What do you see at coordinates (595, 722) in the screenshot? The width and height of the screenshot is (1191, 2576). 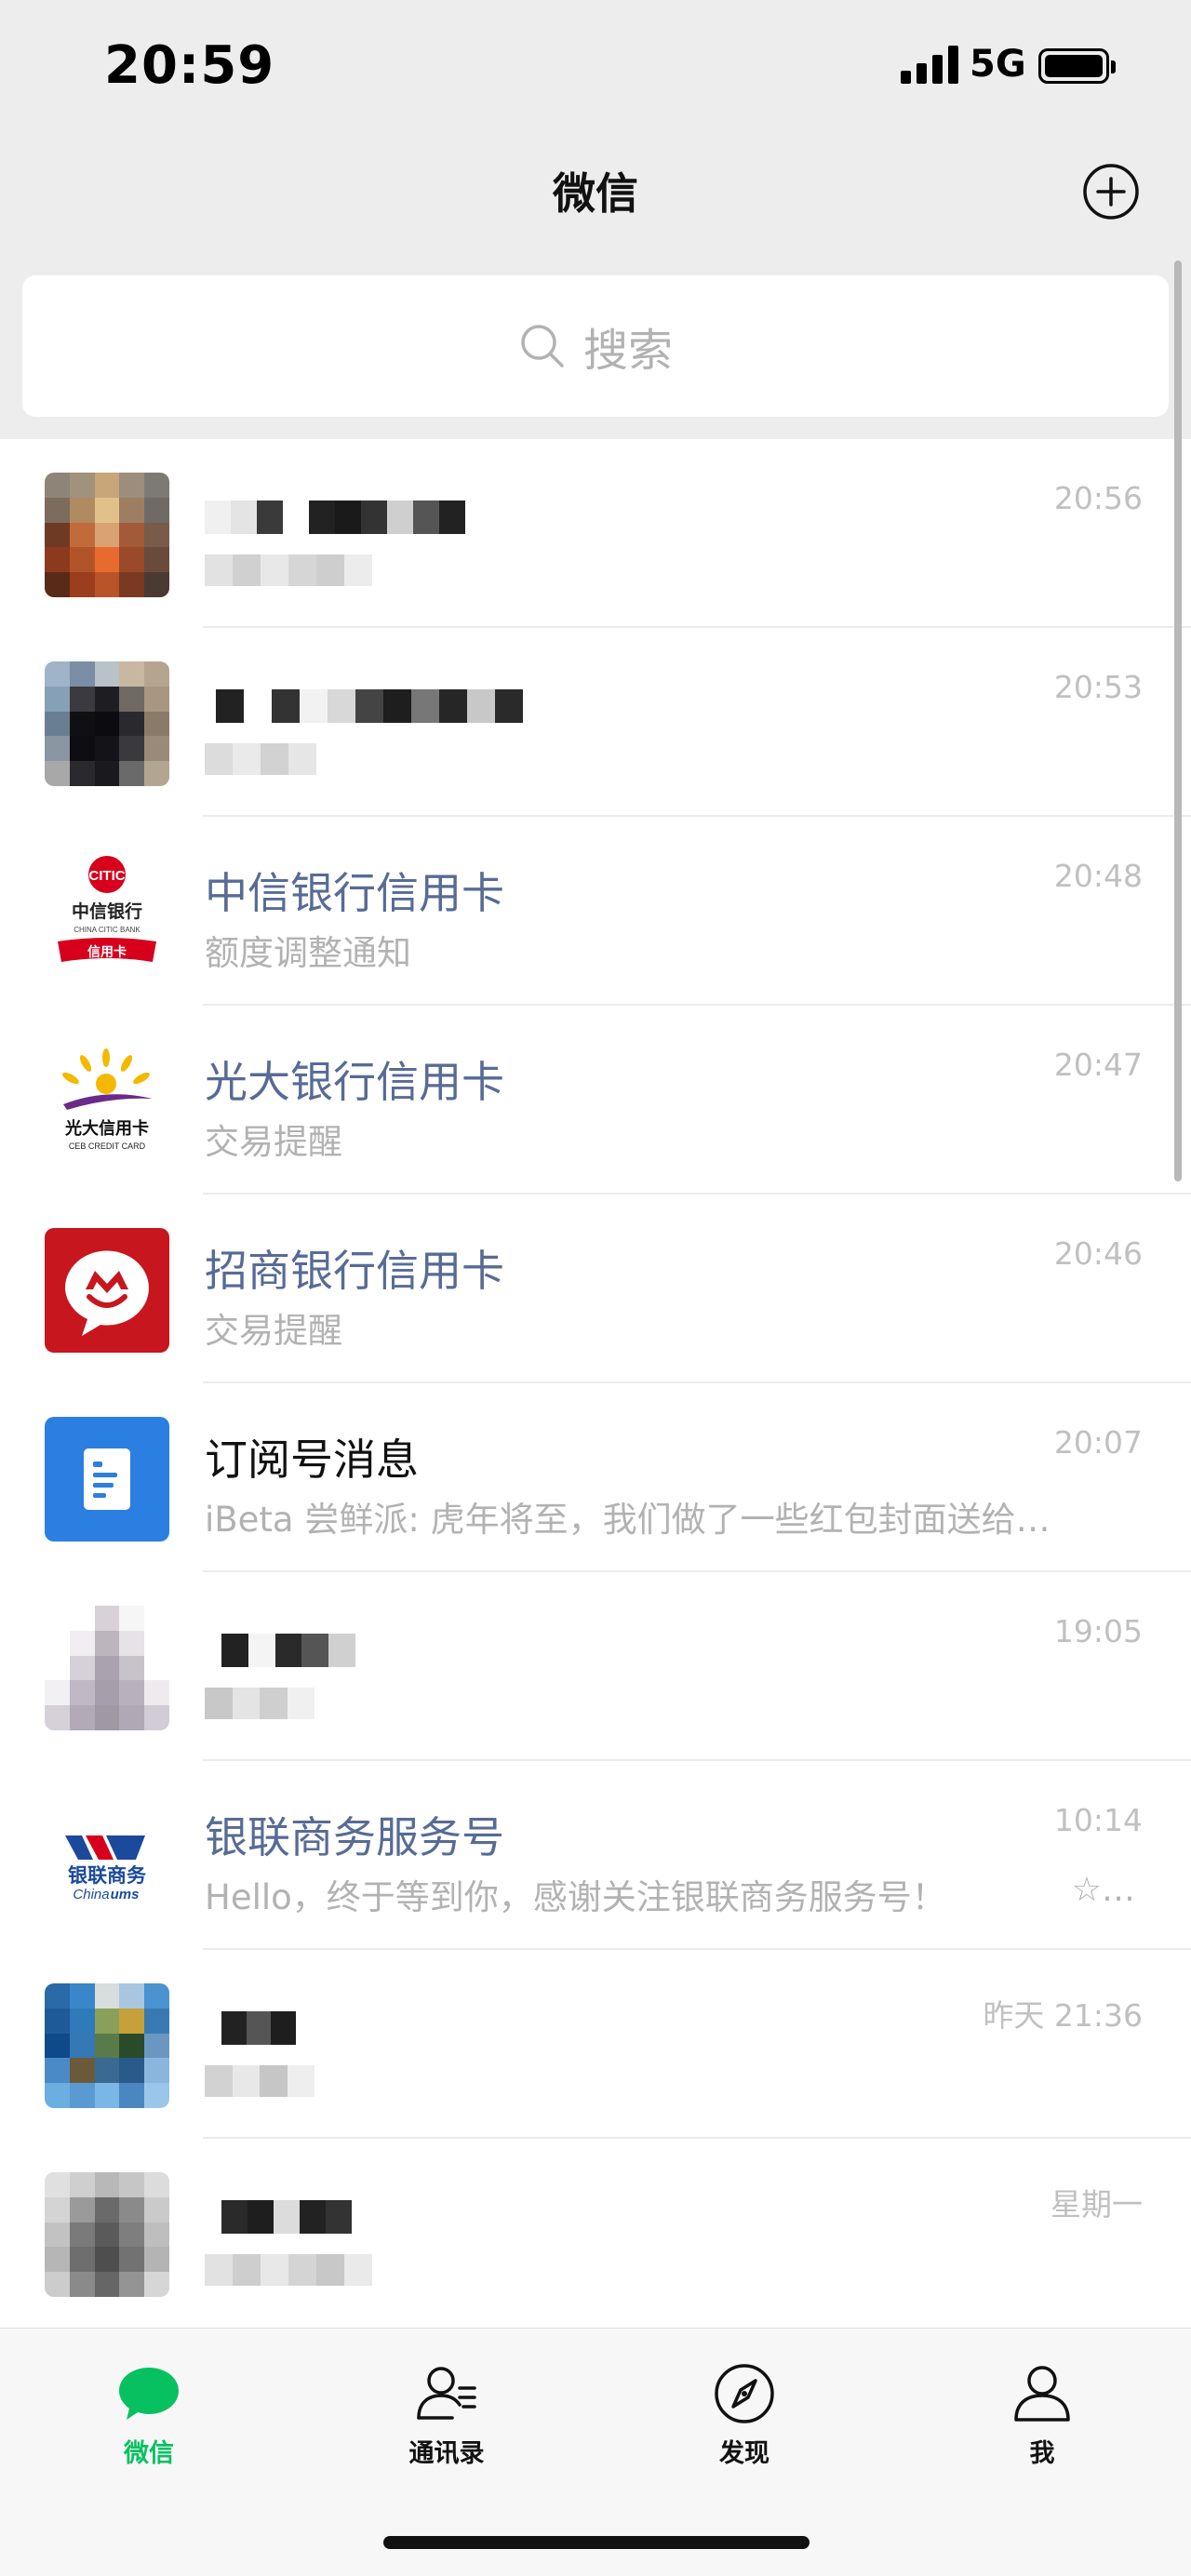 I see `chat-row: 20:53` at bounding box center [595, 722].